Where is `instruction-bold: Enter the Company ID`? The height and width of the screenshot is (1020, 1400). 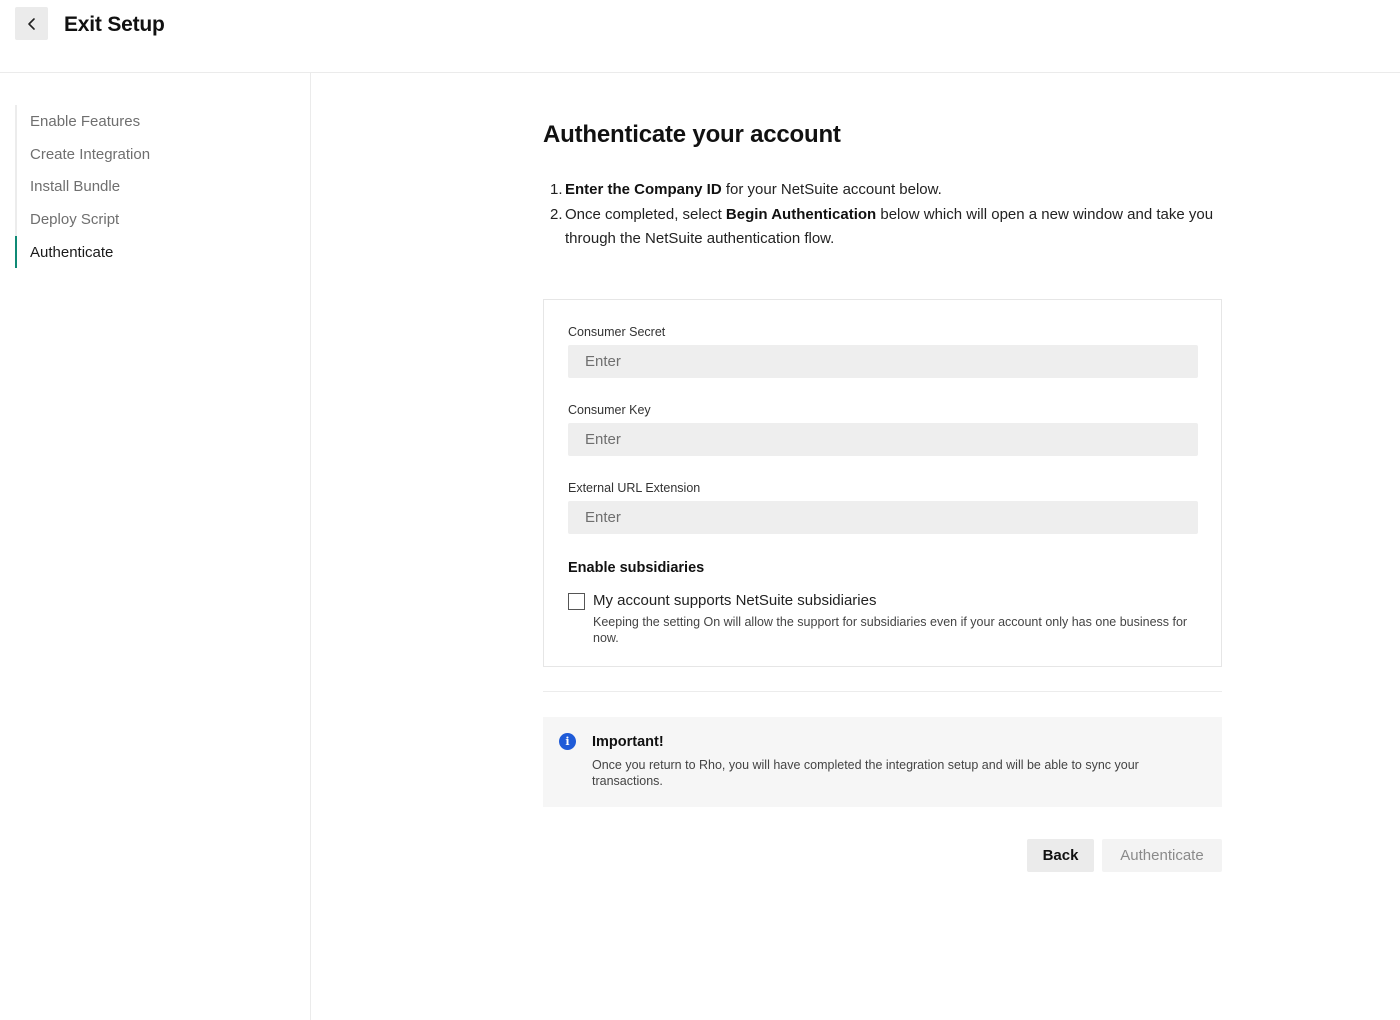
instruction-bold: Enter the Company ID is located at coordinates (643, 189).